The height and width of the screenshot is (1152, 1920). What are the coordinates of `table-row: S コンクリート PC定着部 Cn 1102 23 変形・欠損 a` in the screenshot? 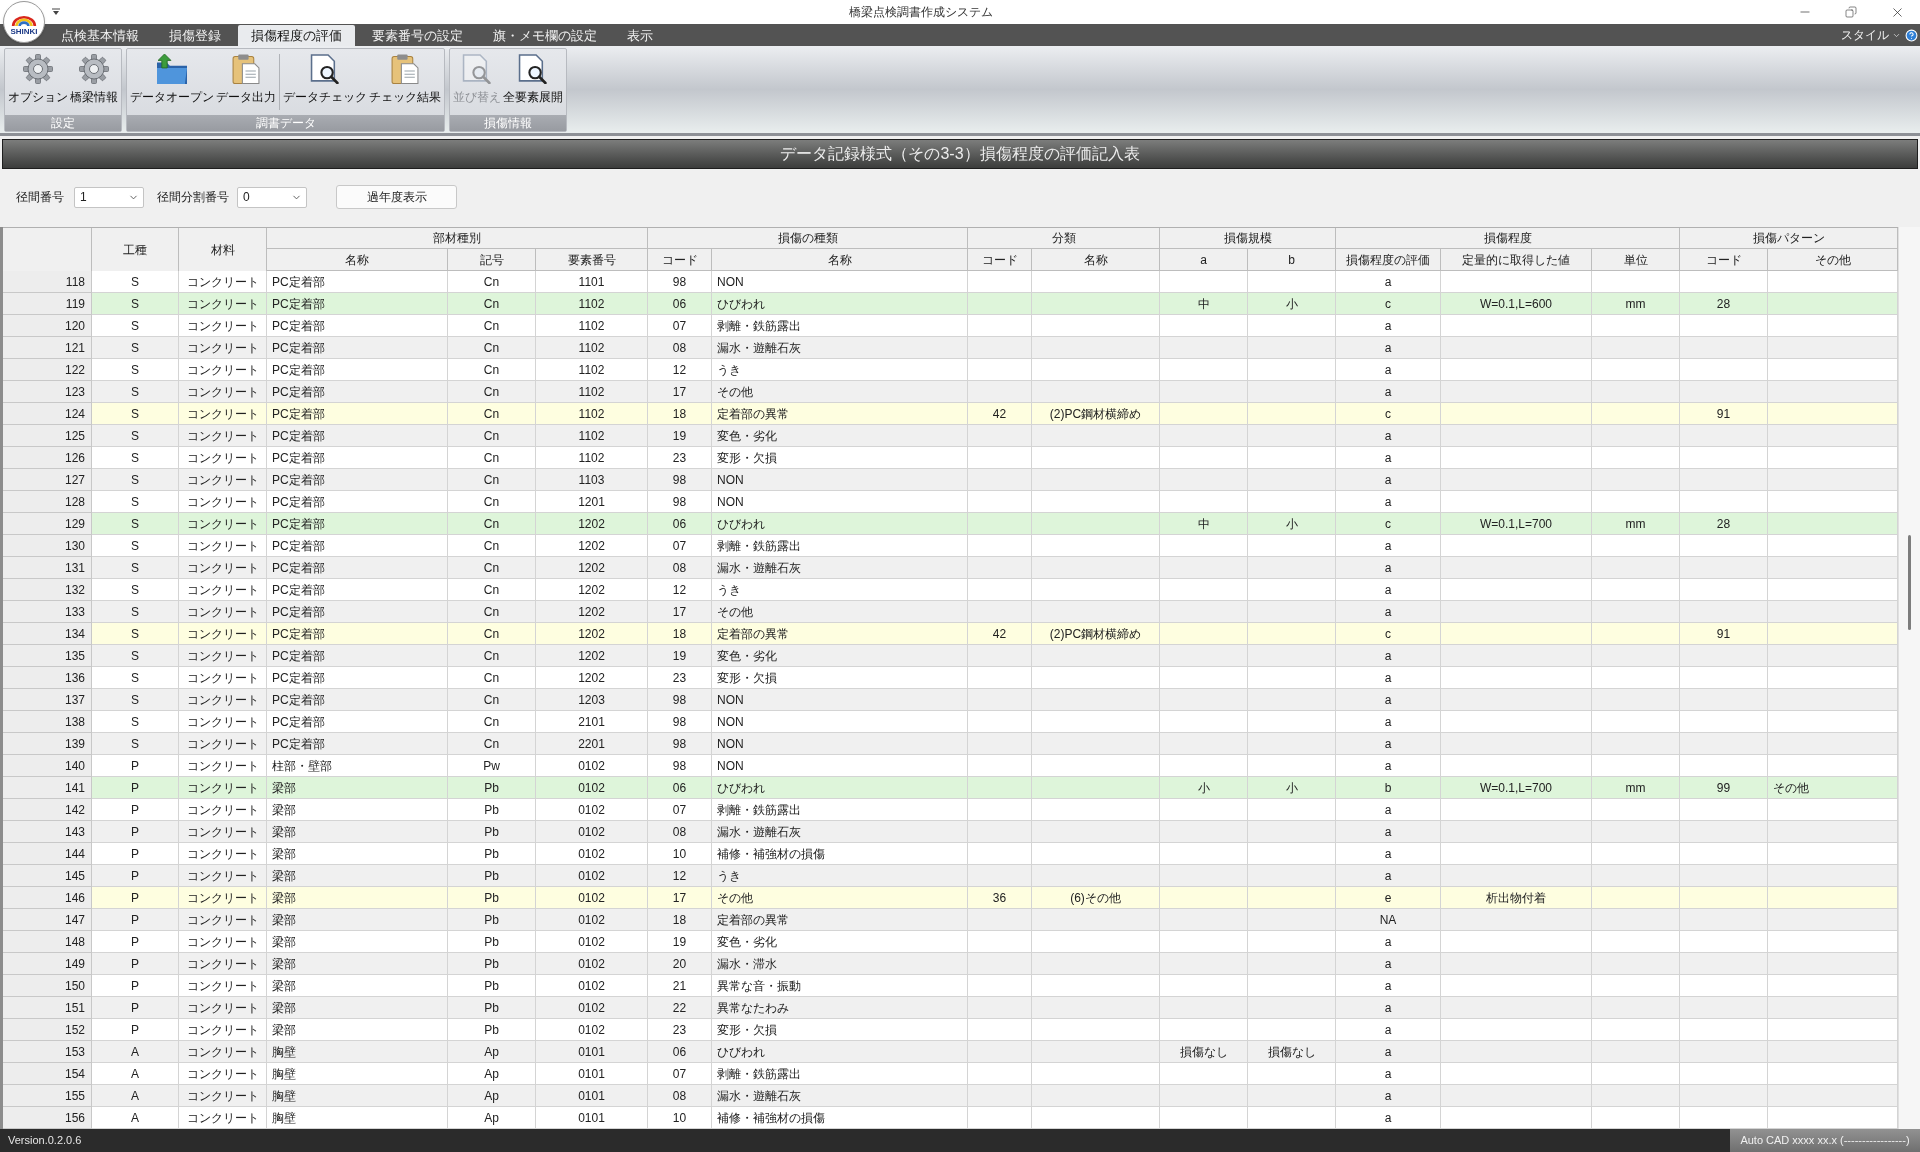 It's located at (995, 458).